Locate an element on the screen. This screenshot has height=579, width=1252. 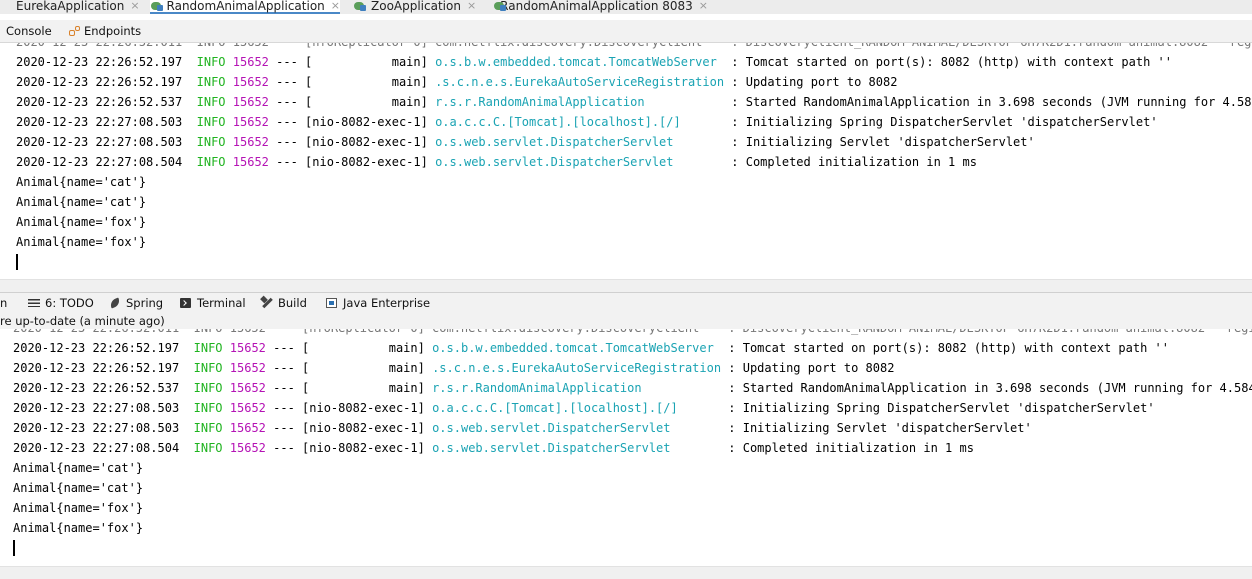
hammer-icon is located at coordinates (267, 303).